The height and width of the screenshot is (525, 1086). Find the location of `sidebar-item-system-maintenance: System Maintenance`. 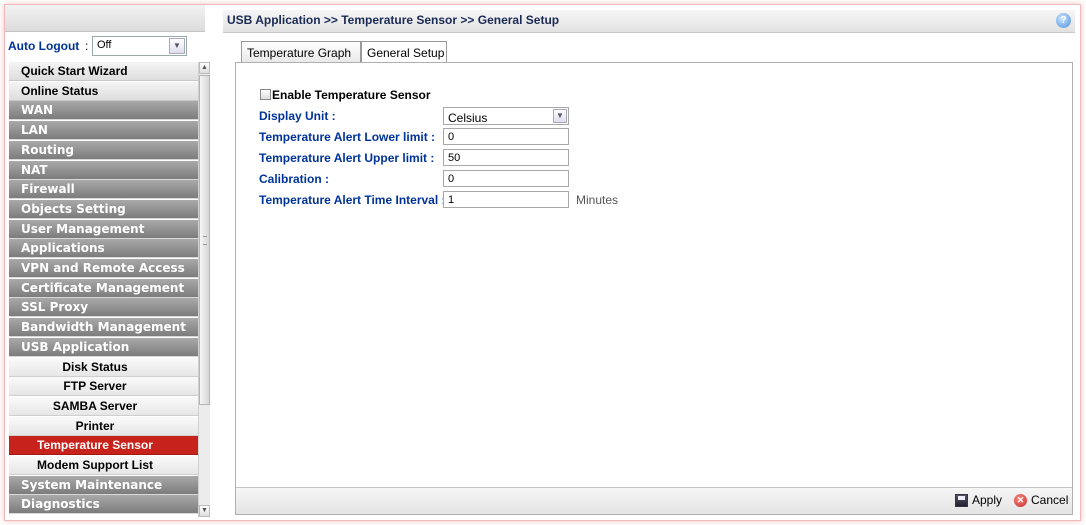

sidebar-item-system-maintenance: System Maintenance is located at coordinates (104, 485).